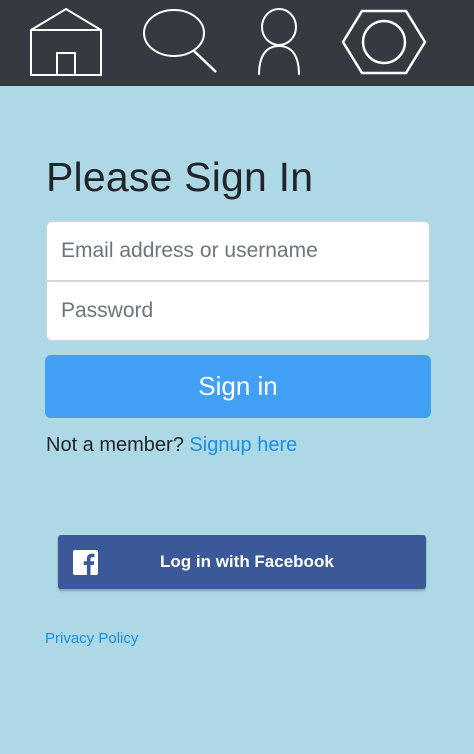 This screenshot has width=474, height=754. I want to click on nav-home-button, so click(66, 43).